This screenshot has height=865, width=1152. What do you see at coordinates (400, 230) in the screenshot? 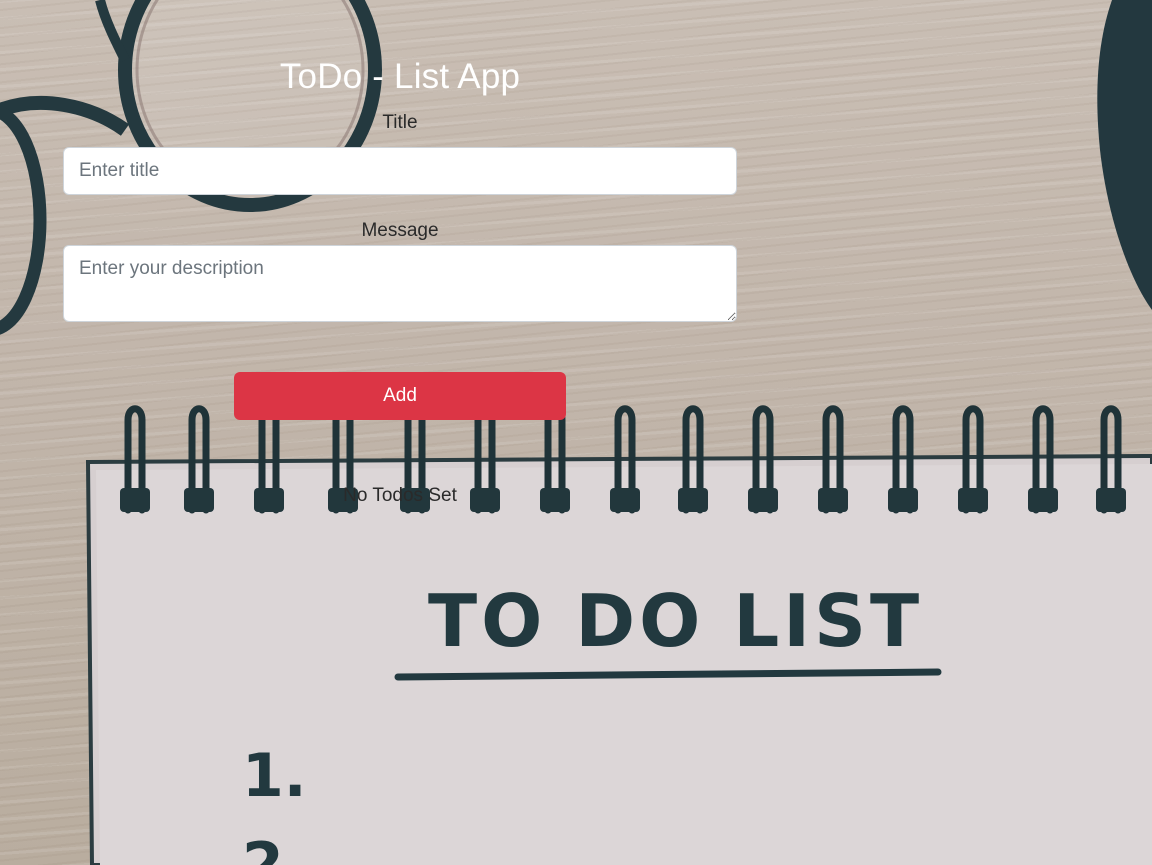
I see `message-label: Message` at bounding box center [400, 230].